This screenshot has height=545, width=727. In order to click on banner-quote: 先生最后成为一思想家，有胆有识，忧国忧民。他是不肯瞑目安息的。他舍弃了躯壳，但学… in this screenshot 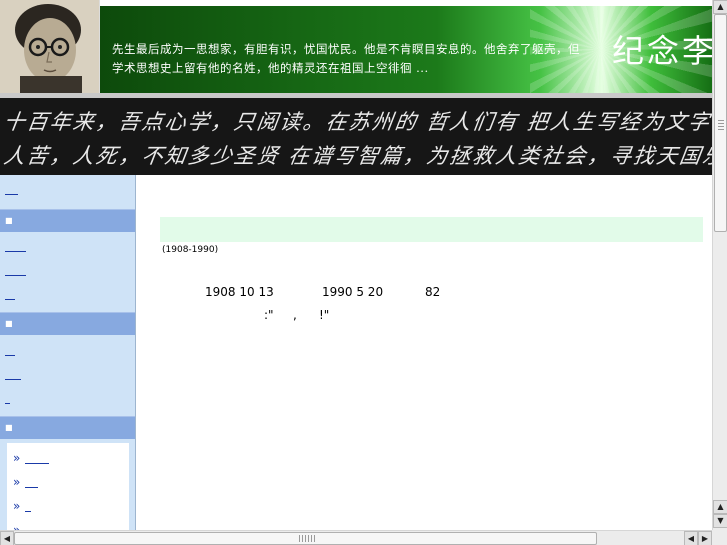, I will do `click(346, 58)`.